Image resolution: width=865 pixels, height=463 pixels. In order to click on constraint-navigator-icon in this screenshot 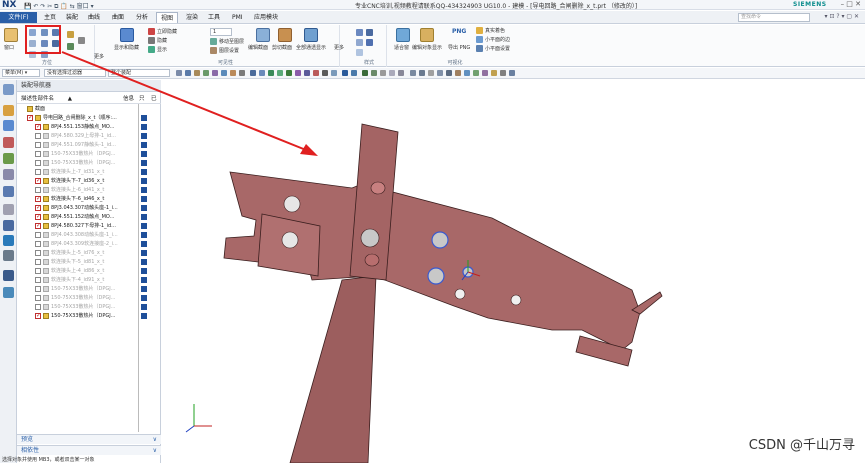, I will do `click(8, 125)`.